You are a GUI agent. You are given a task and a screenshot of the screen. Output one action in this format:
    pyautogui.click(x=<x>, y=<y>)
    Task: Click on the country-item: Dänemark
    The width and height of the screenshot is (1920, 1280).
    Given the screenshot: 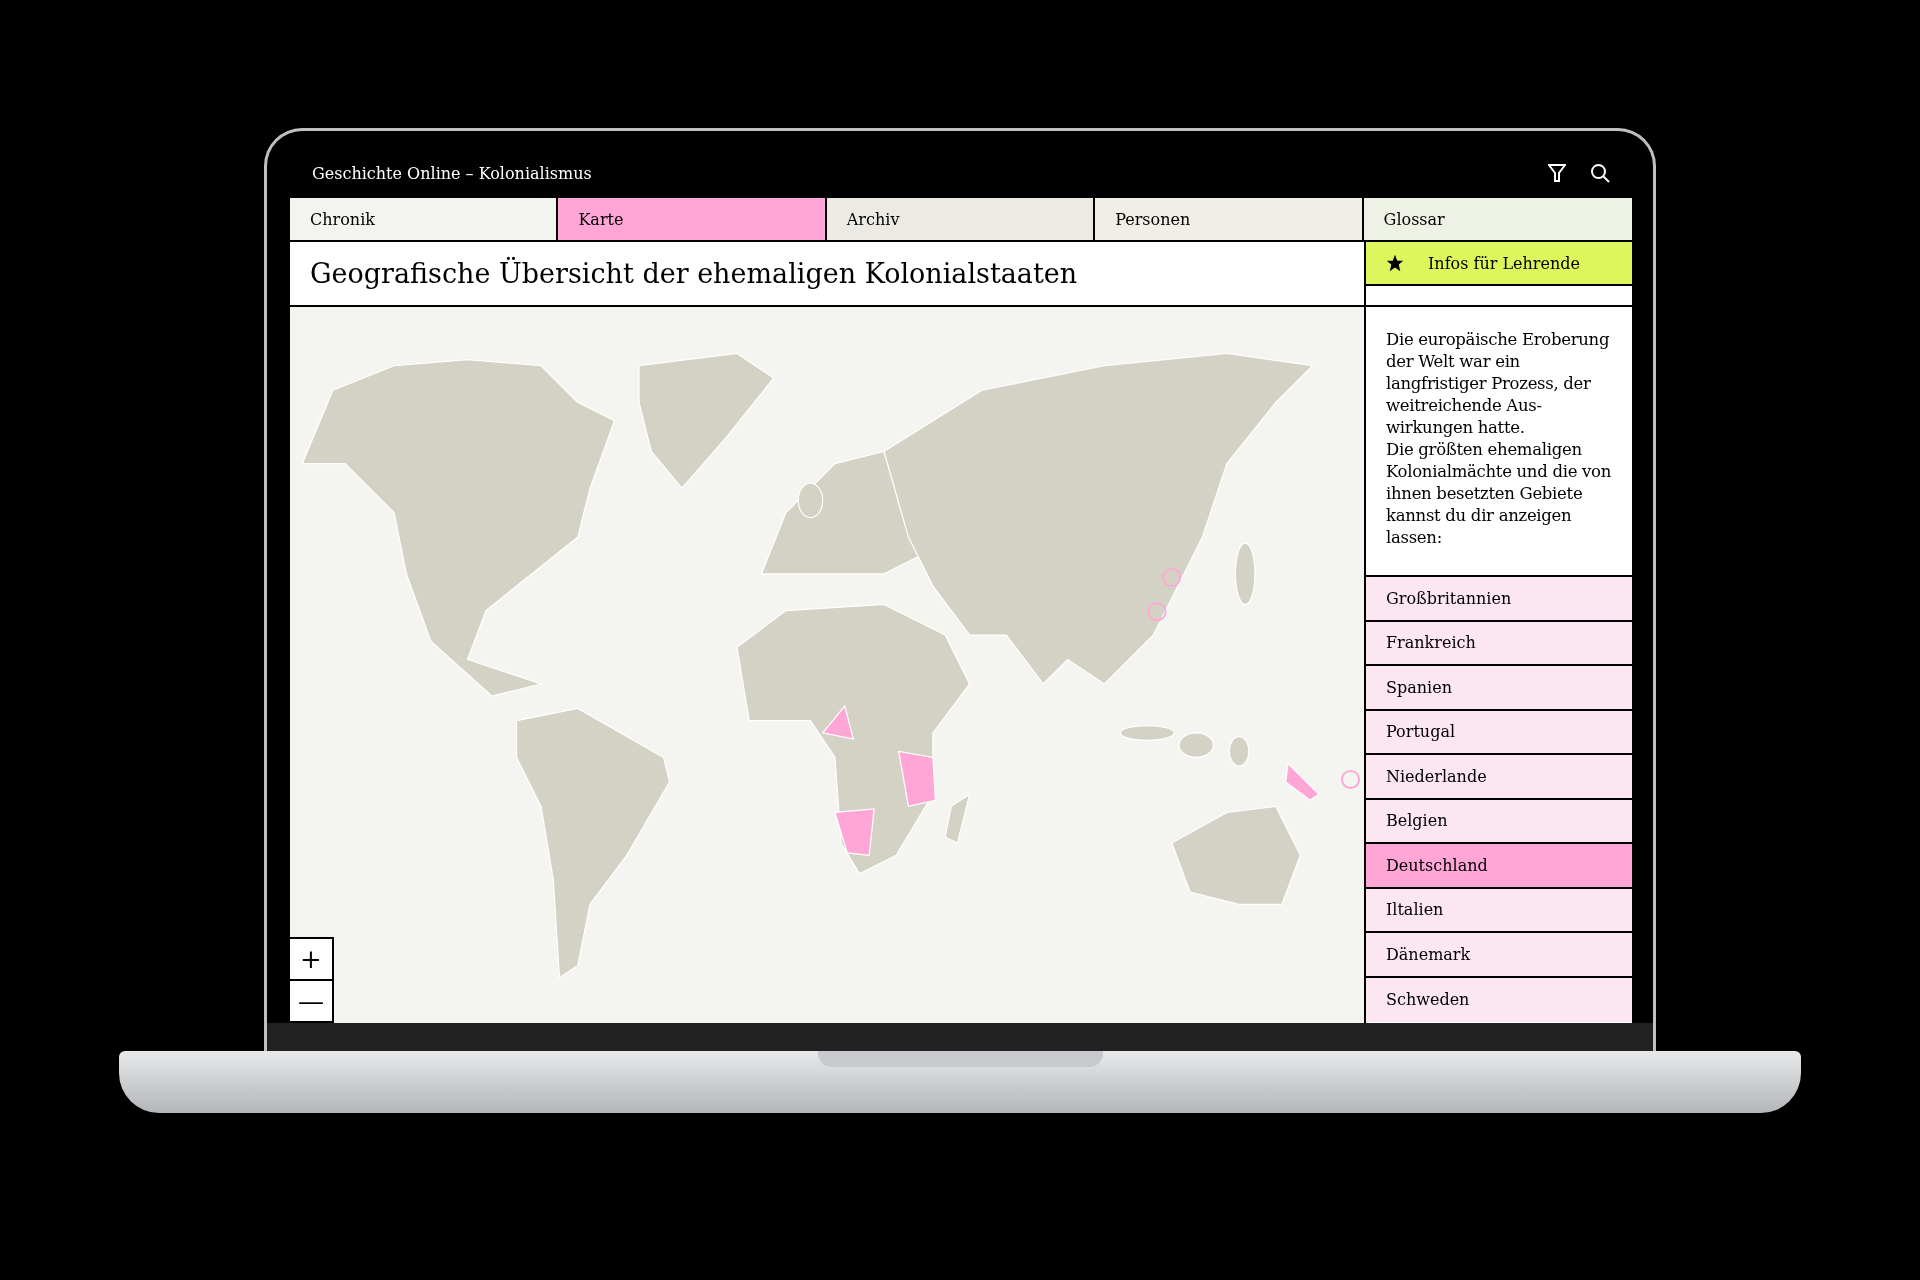 What is the action you would take?
    pyautogui.click(x=1499, y=955)
    